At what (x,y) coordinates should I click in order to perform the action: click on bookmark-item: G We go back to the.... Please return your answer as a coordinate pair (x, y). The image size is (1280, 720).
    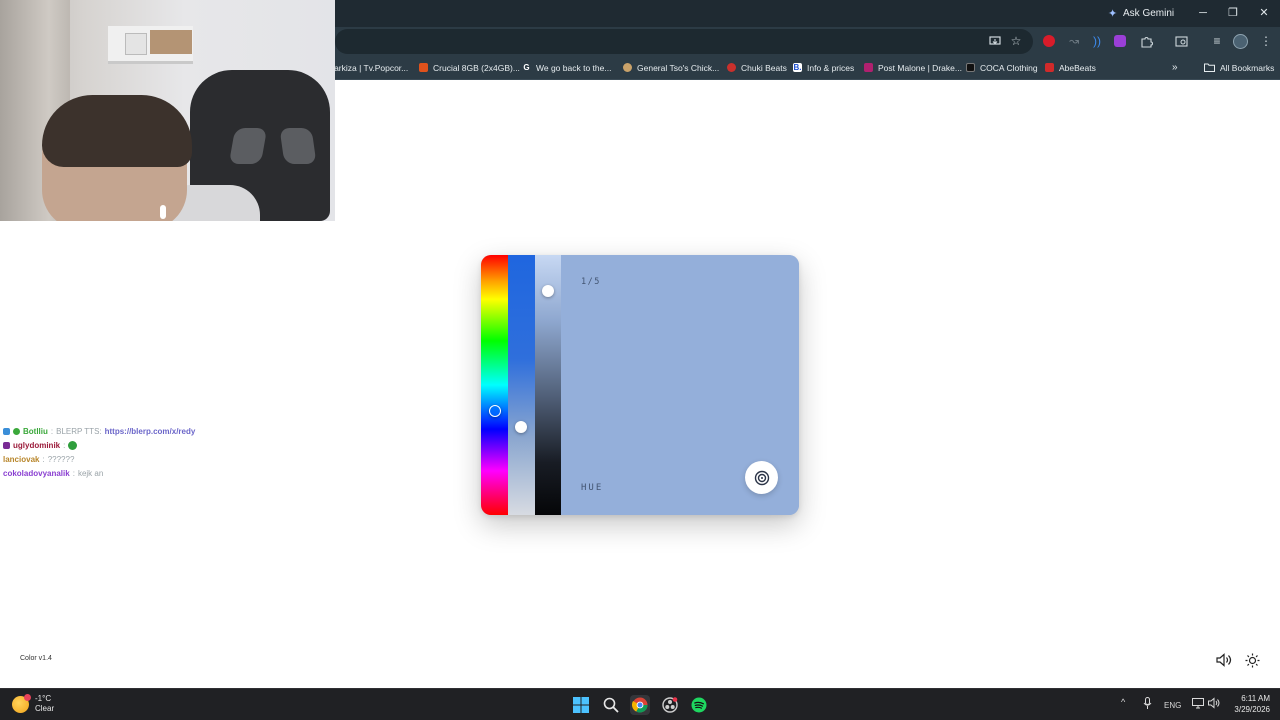
    Looking at the image, I should click on (566, 67).